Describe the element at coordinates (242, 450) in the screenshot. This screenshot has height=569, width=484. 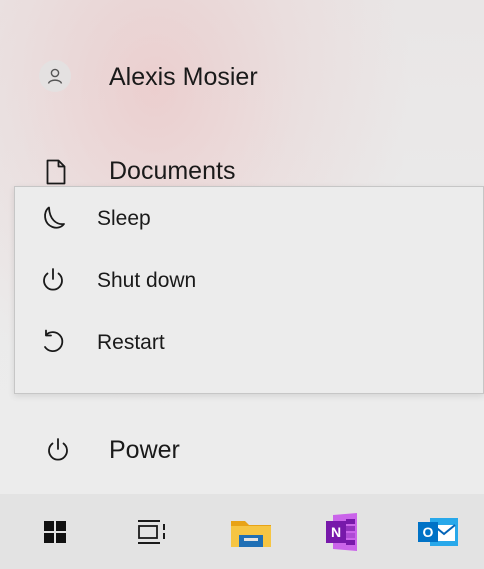
I see `power-button: Power` at that location.